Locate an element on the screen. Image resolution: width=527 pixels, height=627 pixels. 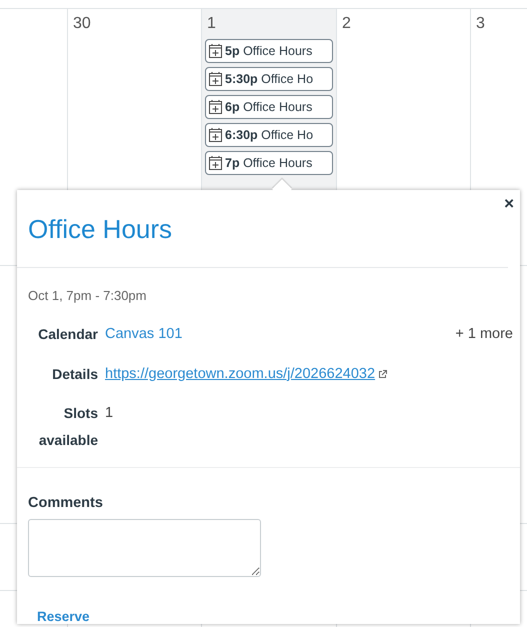
field-value: 1 is located at coordinates (109, 414).